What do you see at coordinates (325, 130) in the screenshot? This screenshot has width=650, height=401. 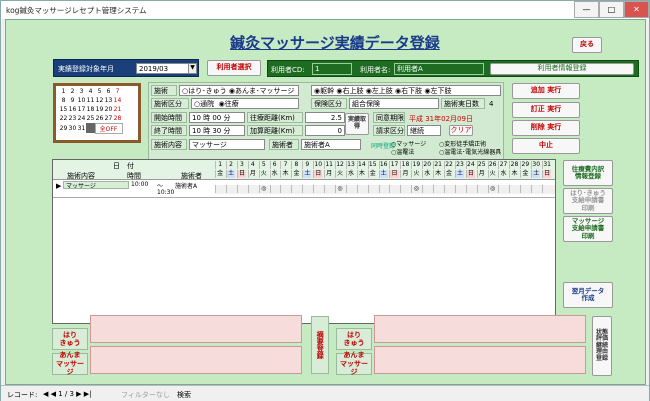 I see `add-distance-field: 0` at bounding box center [325, 130].